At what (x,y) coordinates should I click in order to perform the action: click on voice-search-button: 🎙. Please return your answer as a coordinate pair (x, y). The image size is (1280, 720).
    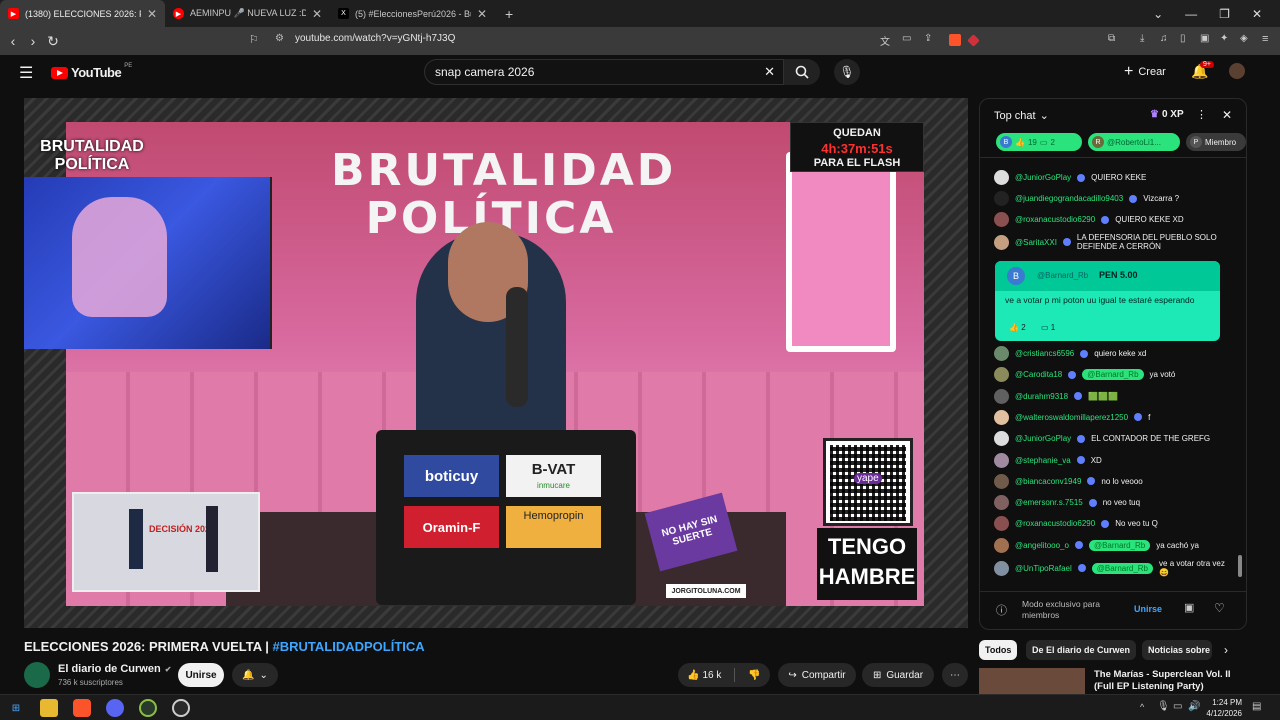
    Looking at the image, I should click on (847, 72).